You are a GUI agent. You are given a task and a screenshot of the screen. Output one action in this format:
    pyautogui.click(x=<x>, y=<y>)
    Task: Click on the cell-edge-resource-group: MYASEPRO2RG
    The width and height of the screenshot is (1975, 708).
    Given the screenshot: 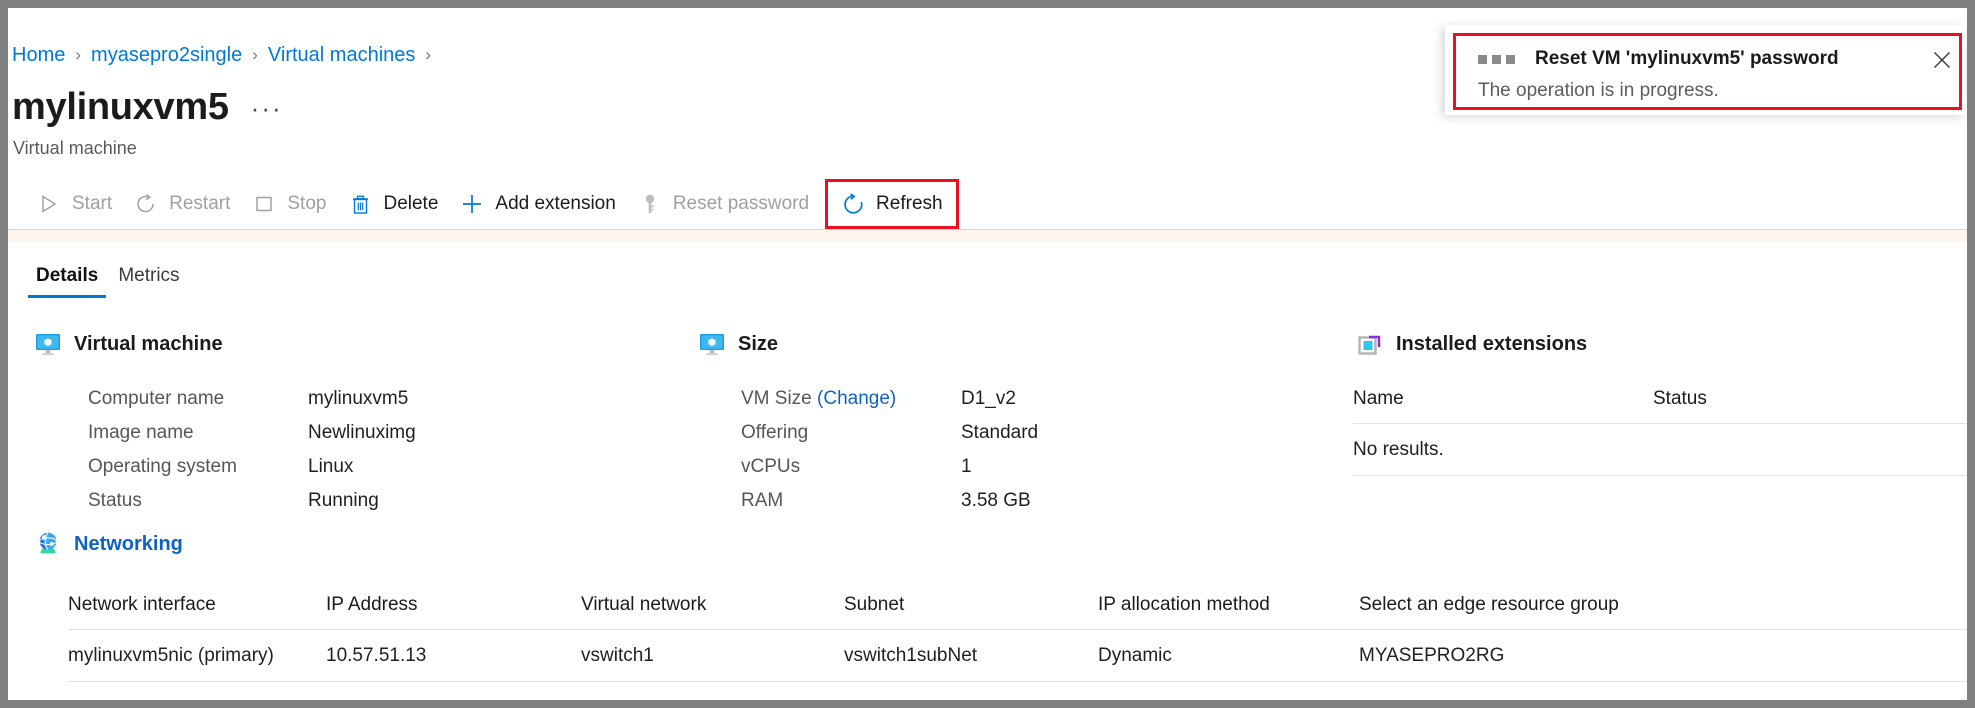 What is the action you would take?
    pyautogui.click(x=1432, y=655)
    